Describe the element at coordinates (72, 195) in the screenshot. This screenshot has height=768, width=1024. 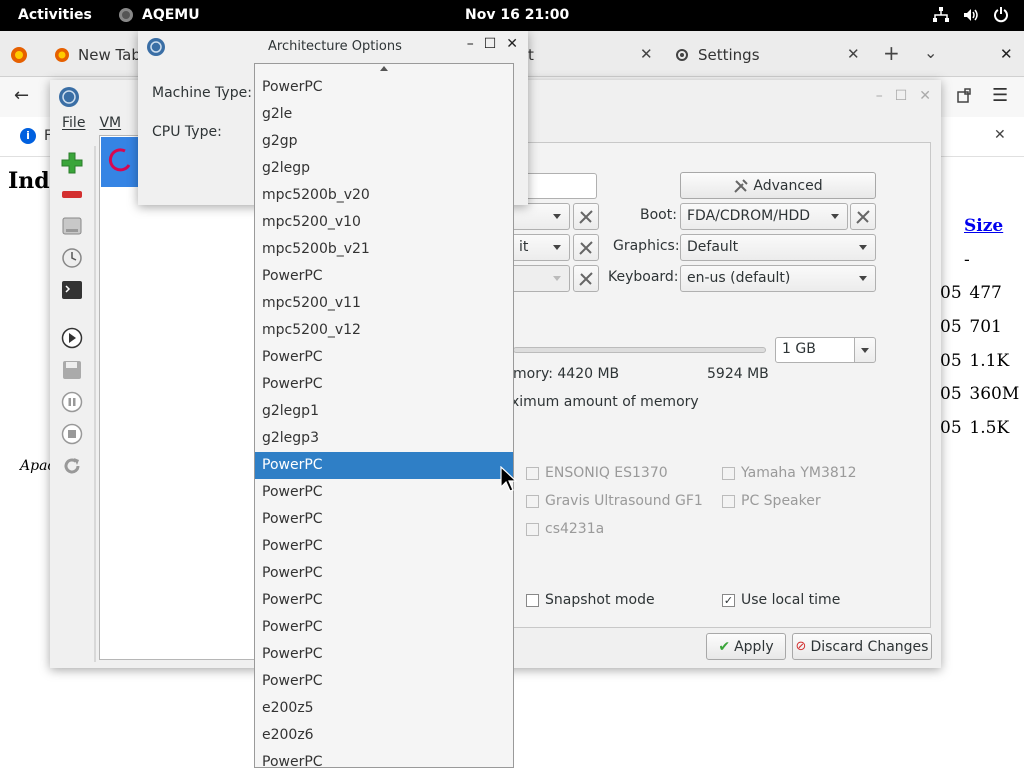
I see `delete-vm-button` at that location.